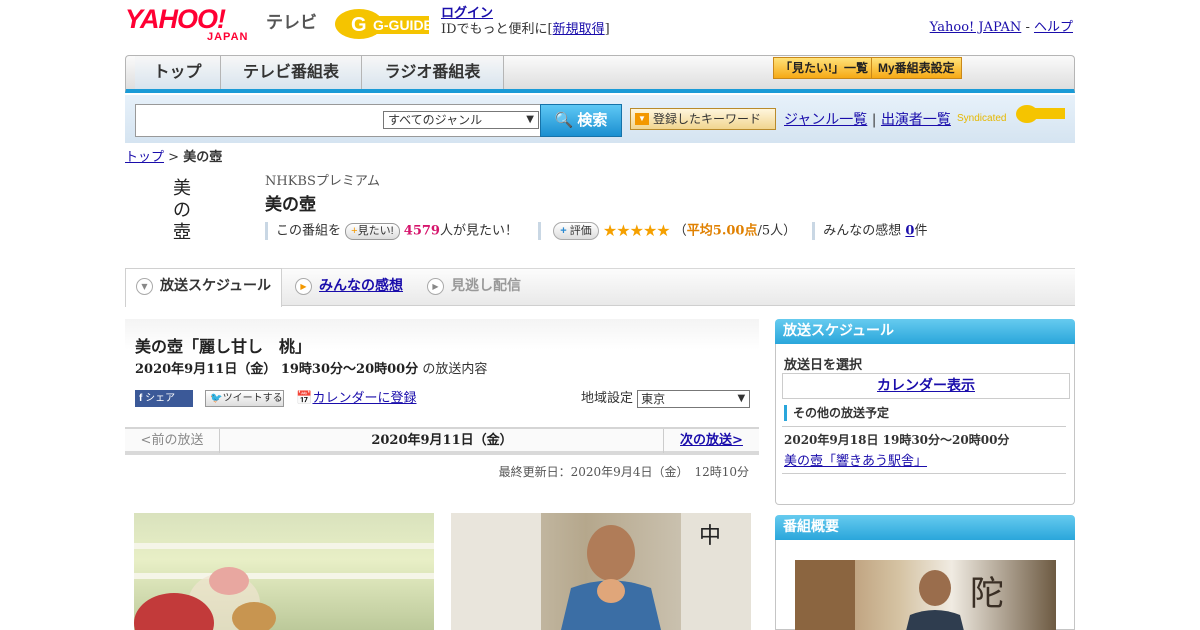 Image resolution: width=1200 pixels, height=630 pixels. What do you see at coordinates (694, 398) in the screenshot?
I see `region-select: 東京 ▼` at bounding box center [694, 398].